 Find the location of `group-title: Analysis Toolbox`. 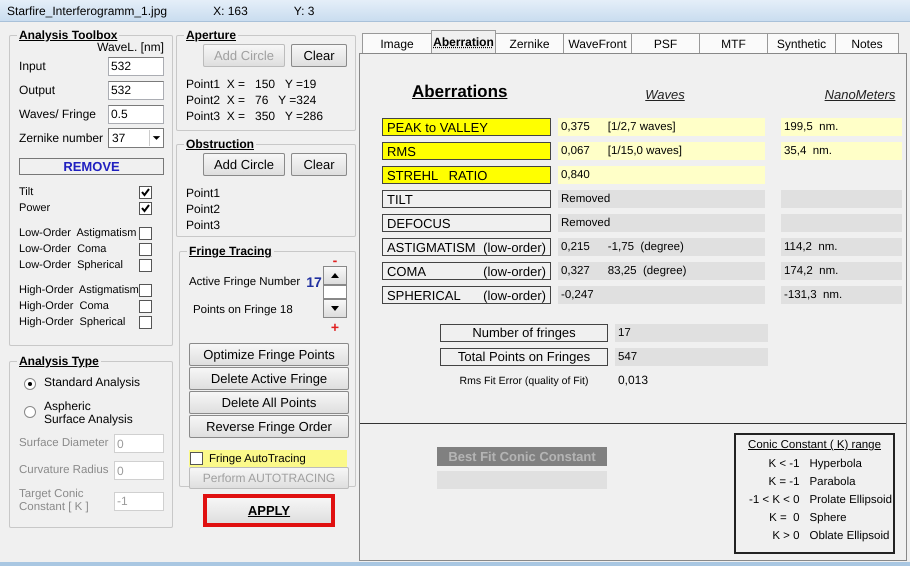

group-title: Analysis Toolbox is located at coordinates (68, 35).